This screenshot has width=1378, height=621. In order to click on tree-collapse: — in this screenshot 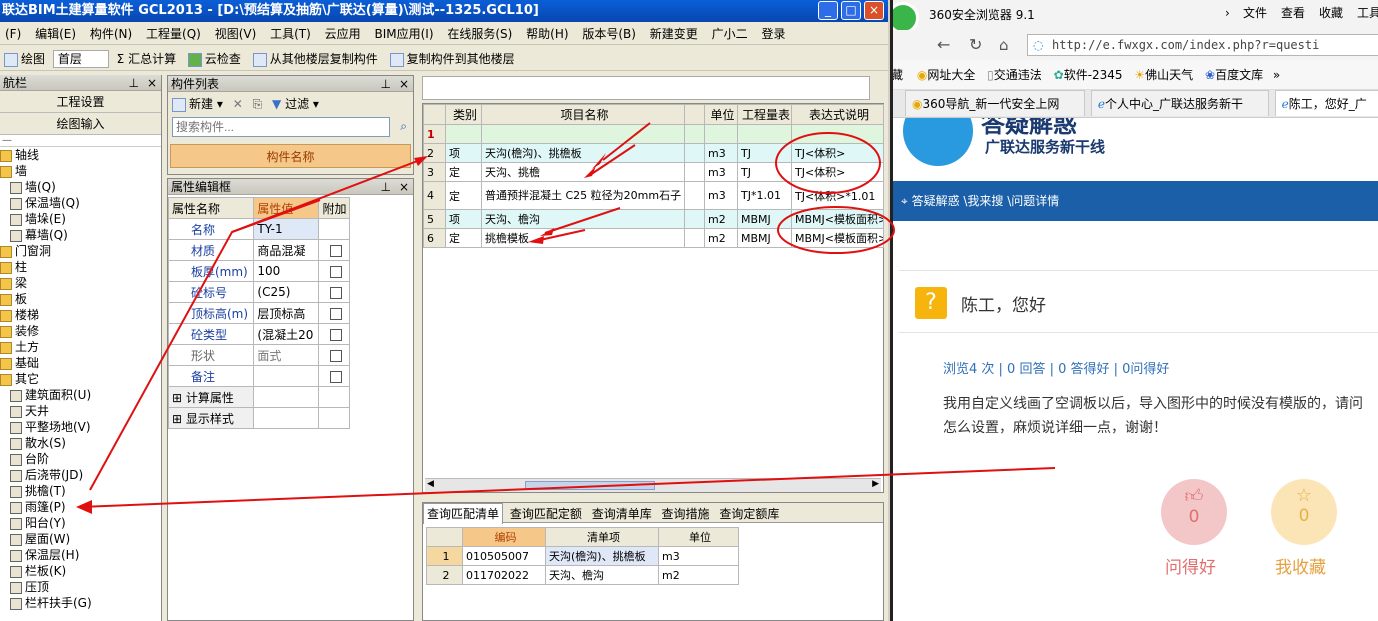, I will do `click(80, 141)`.